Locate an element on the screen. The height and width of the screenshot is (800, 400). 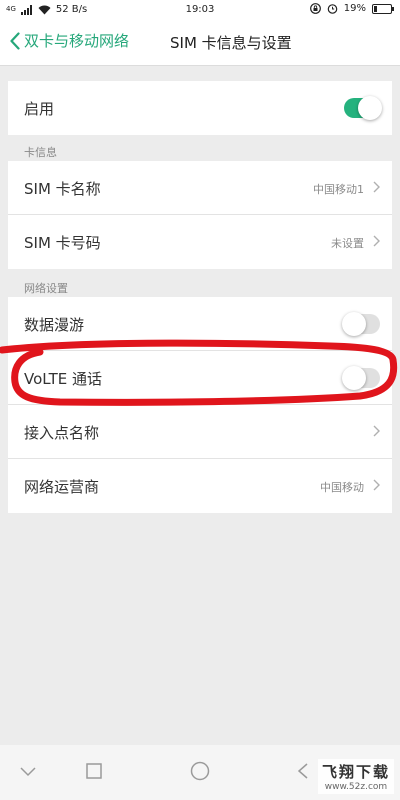
apn-row: 接入点名称 is located at coordinates (200, 432).